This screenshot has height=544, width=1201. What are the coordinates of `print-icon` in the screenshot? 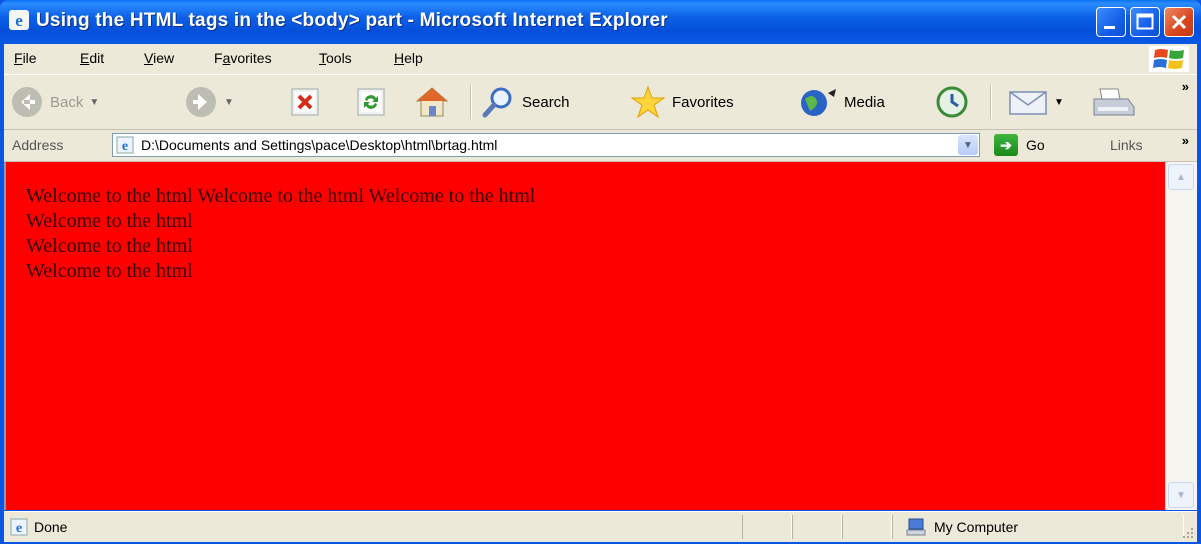 It's located at (1114, 102).